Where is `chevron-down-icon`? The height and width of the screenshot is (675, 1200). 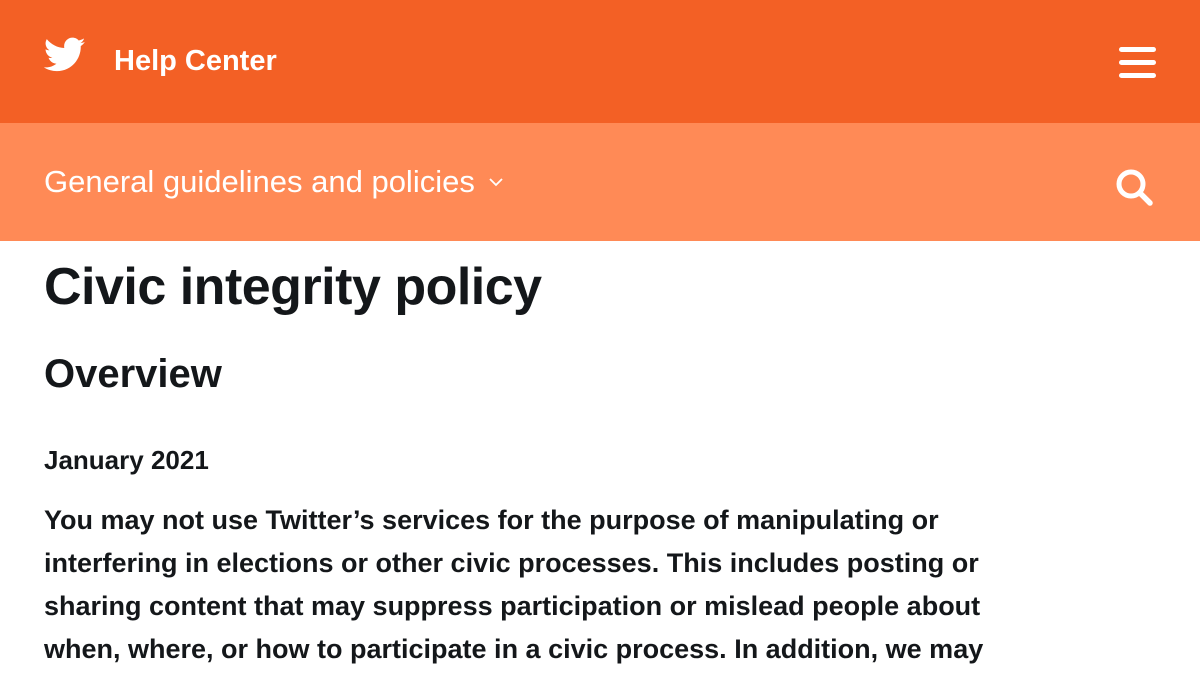
chevron-down-icon is located at coordinates (496, 182).